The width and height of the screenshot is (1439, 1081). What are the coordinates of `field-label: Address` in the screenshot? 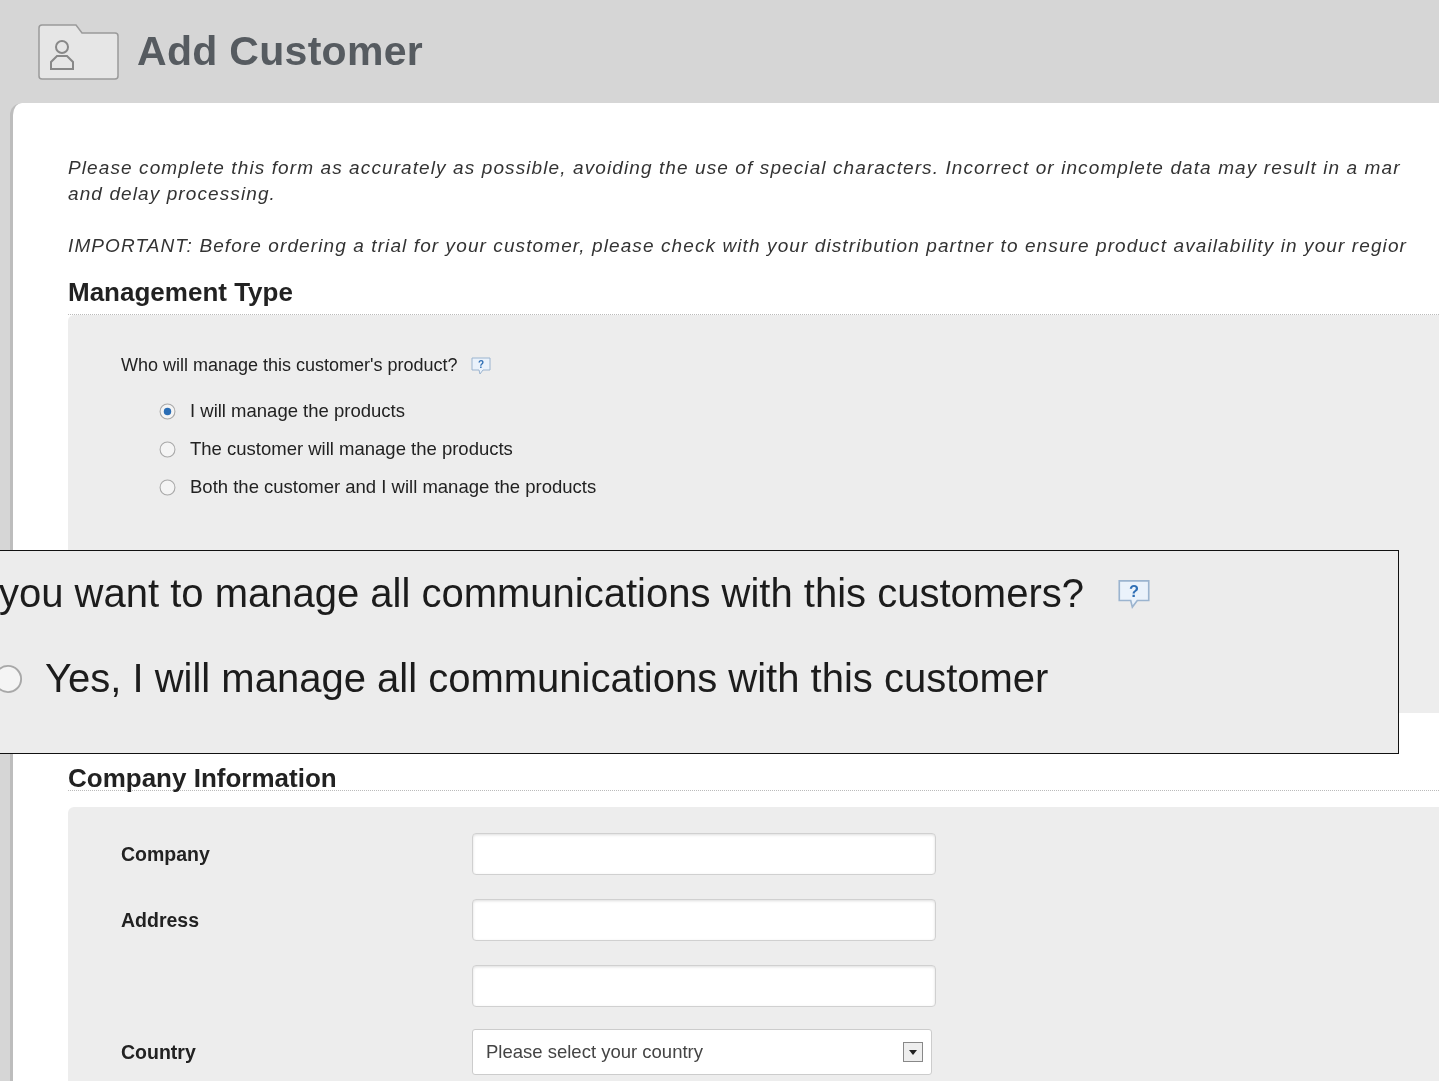 It's located at (161, 920).